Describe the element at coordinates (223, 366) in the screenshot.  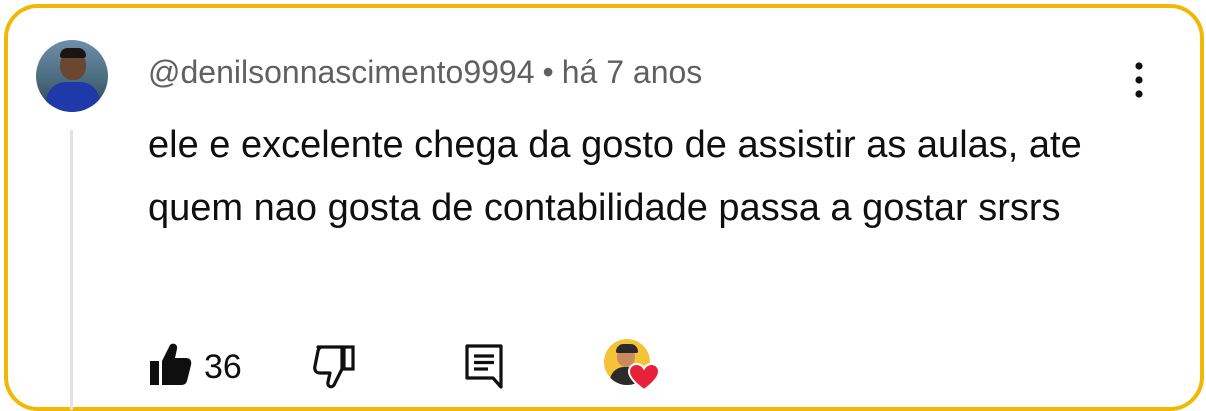
I see `like-count: 36` at that location.